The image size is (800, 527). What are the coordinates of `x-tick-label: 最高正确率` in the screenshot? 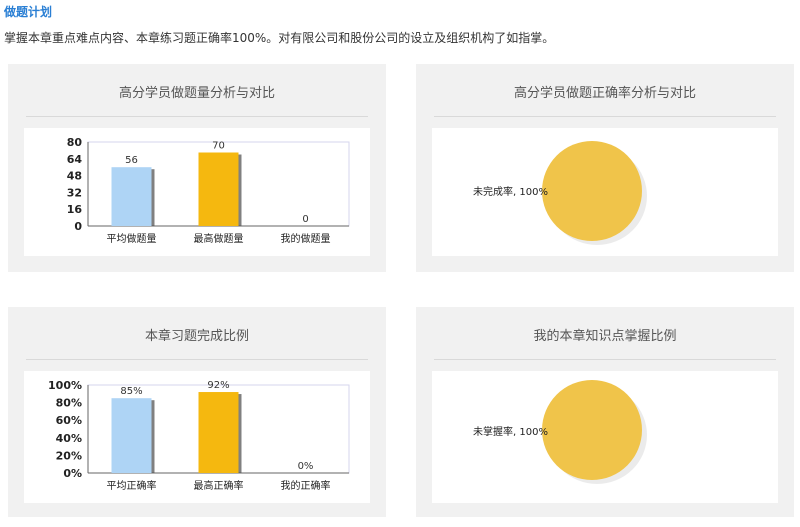 It's located at (219, 485).